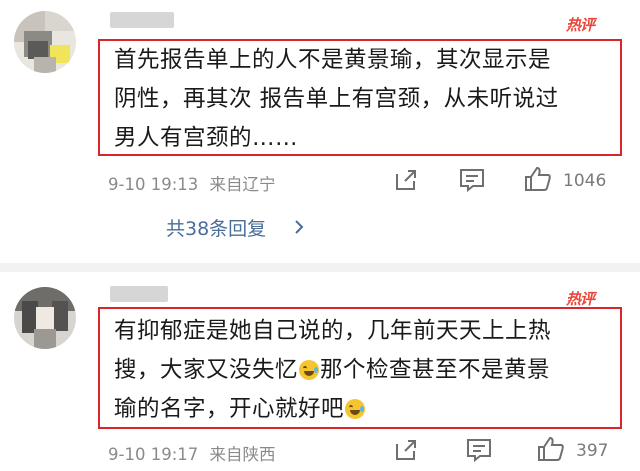  Describe the element at coordinates (229, 409) in the screenshot. I see `comment-fragment: 瑜的名字，开心就好吧` at that location.